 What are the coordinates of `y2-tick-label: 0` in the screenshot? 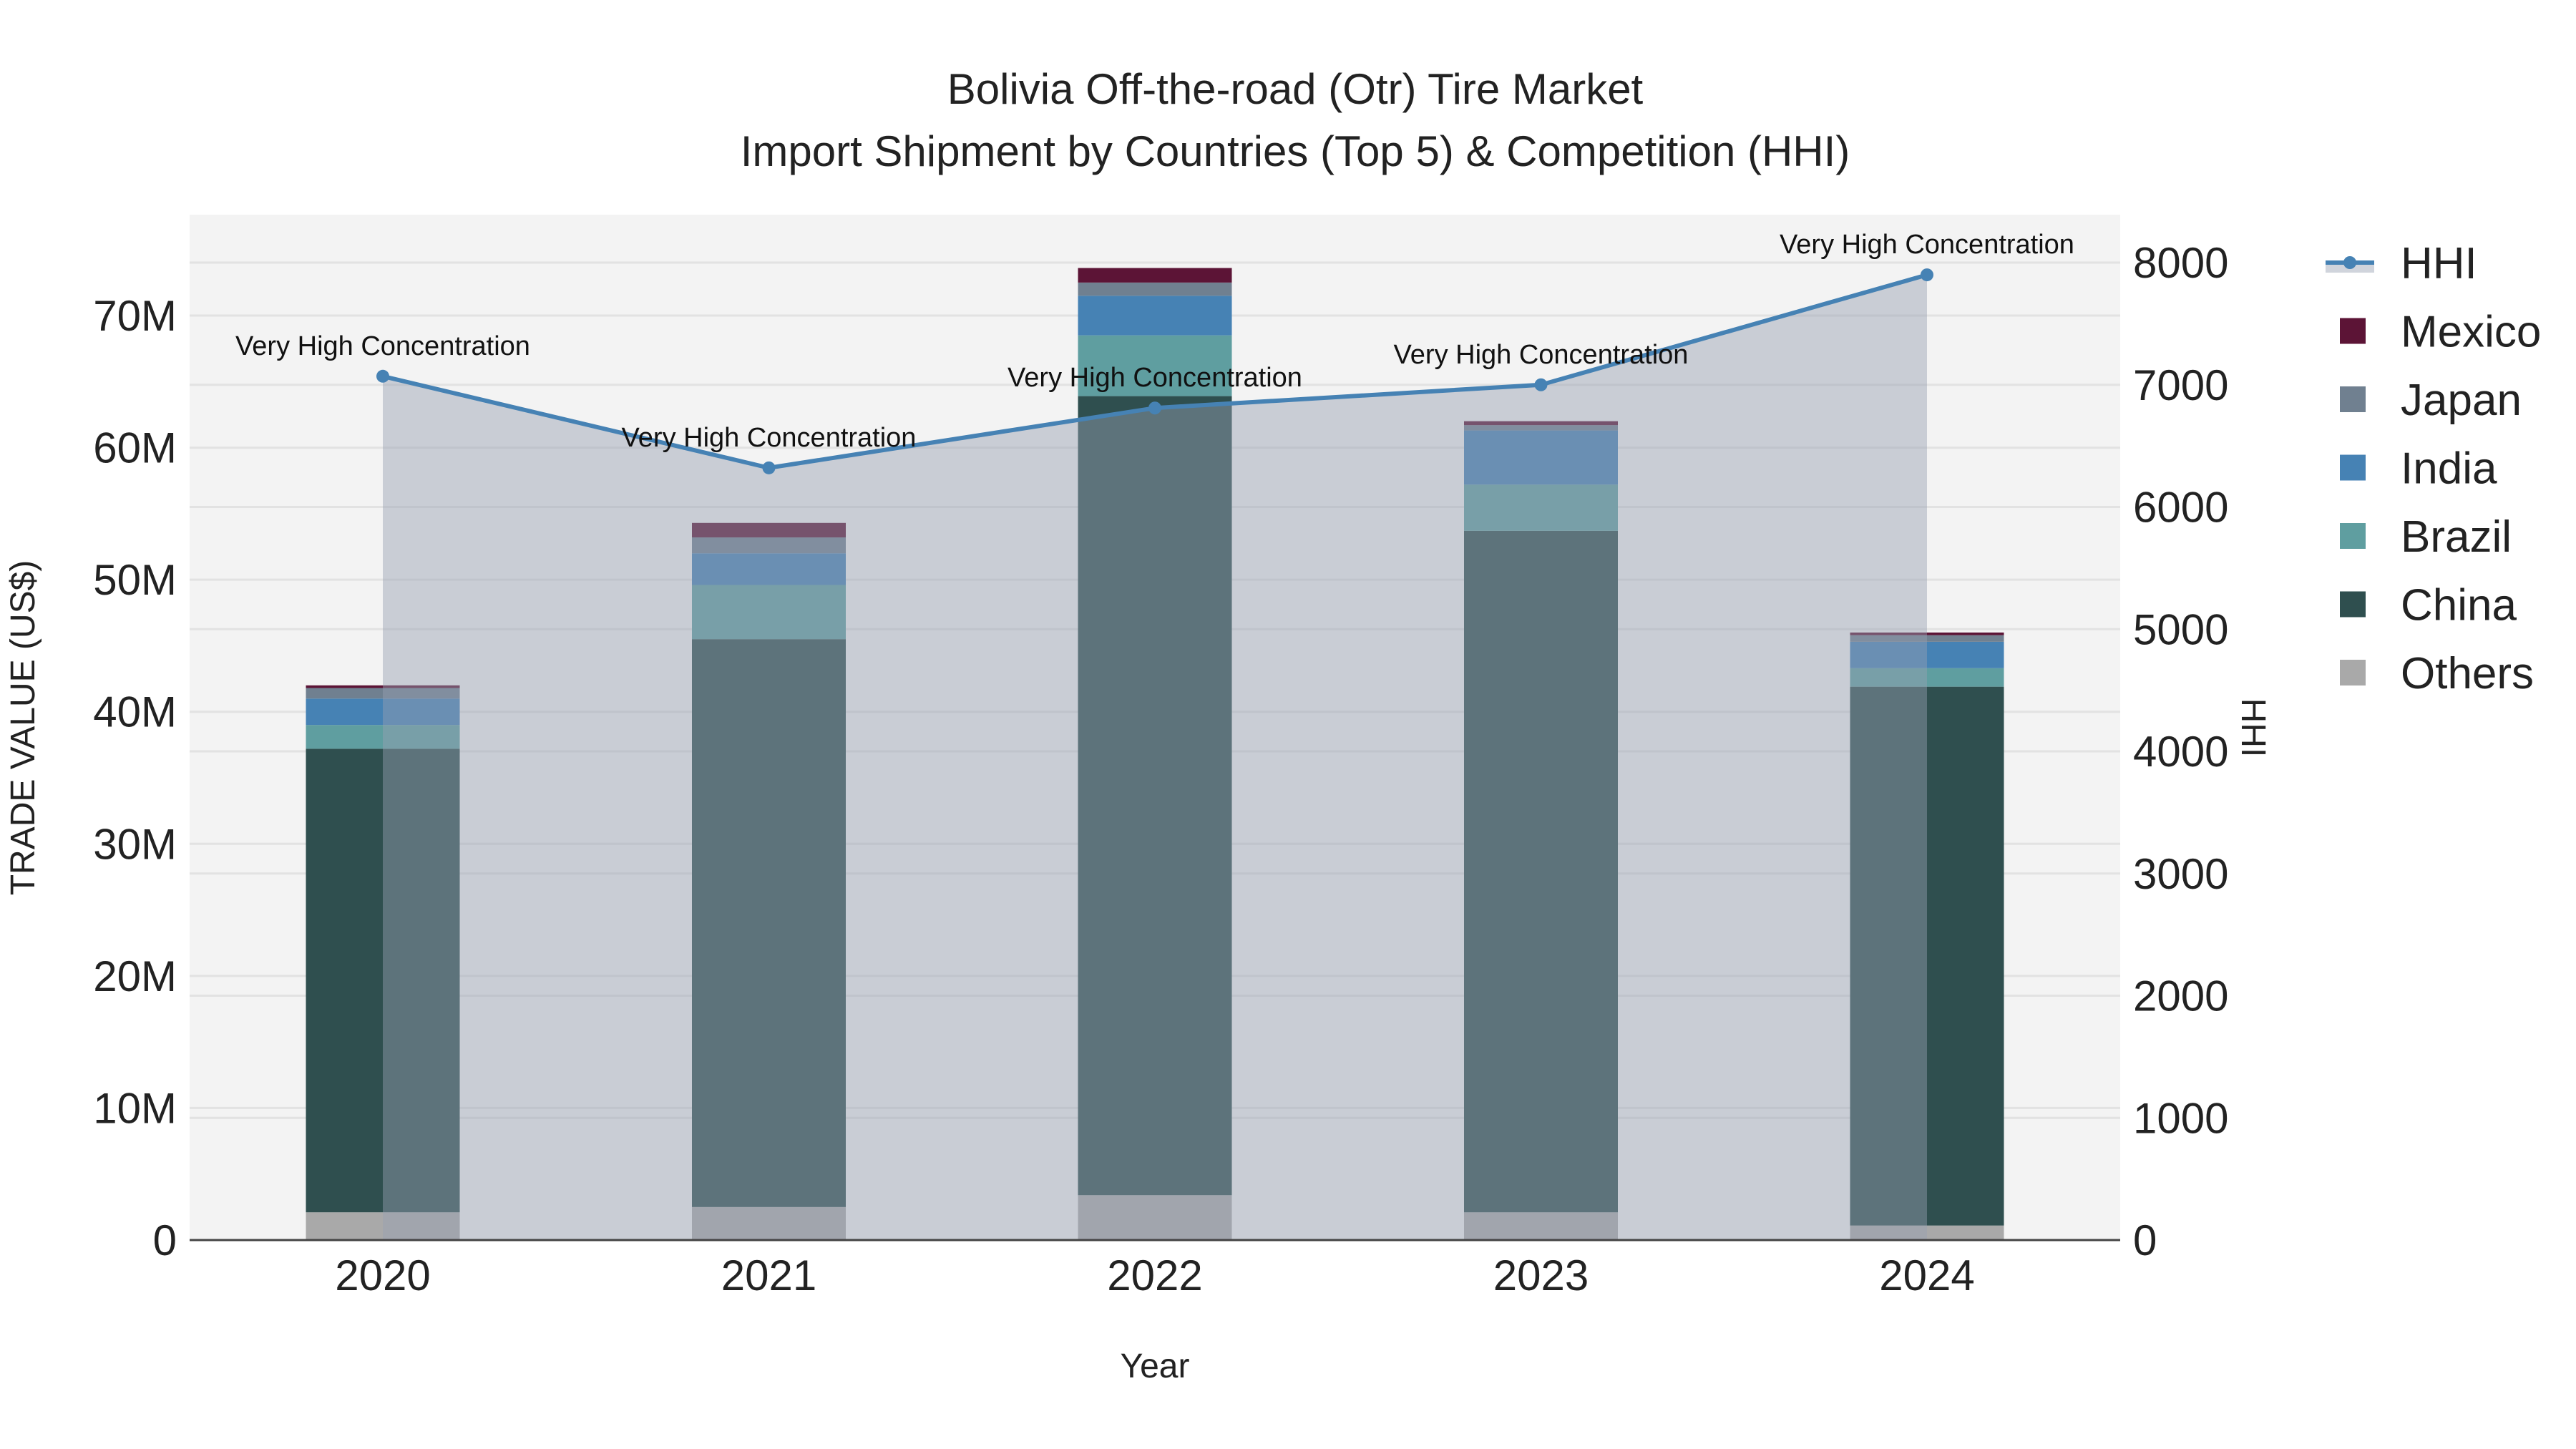 It's located at (2145, 1240).